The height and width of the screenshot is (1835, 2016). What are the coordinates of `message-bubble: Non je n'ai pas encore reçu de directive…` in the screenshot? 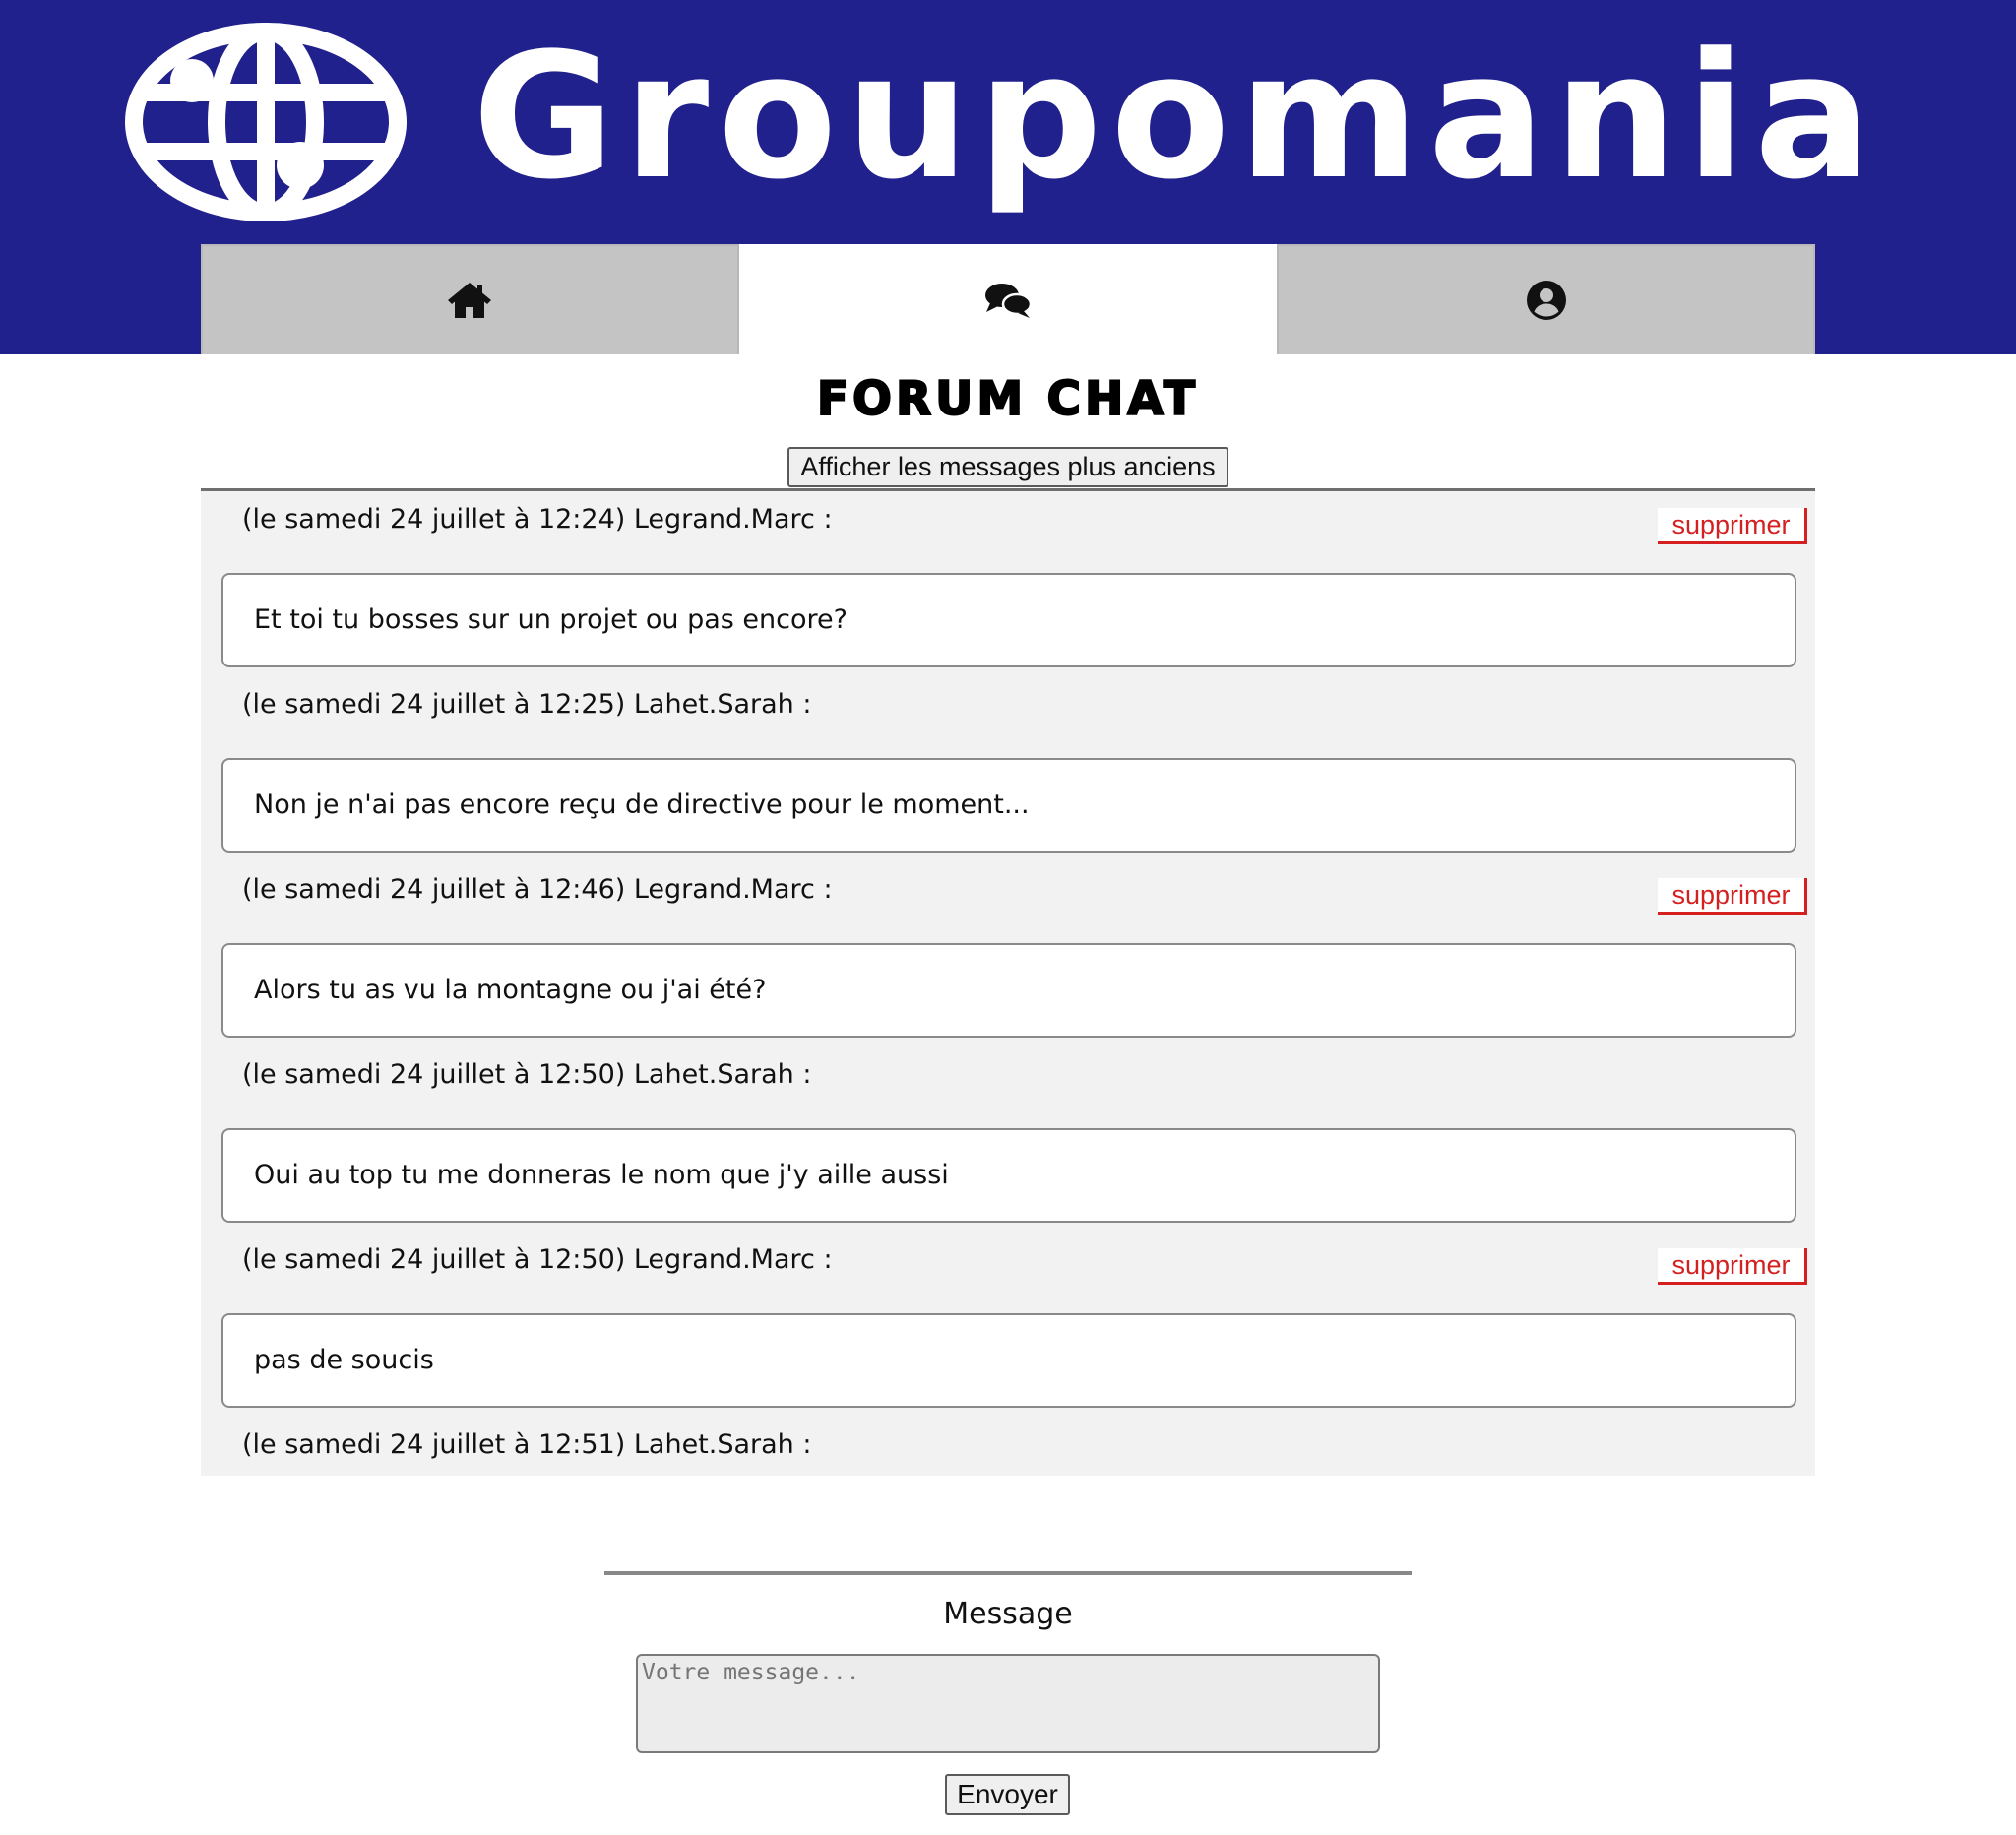 It's located at (1008, 805).